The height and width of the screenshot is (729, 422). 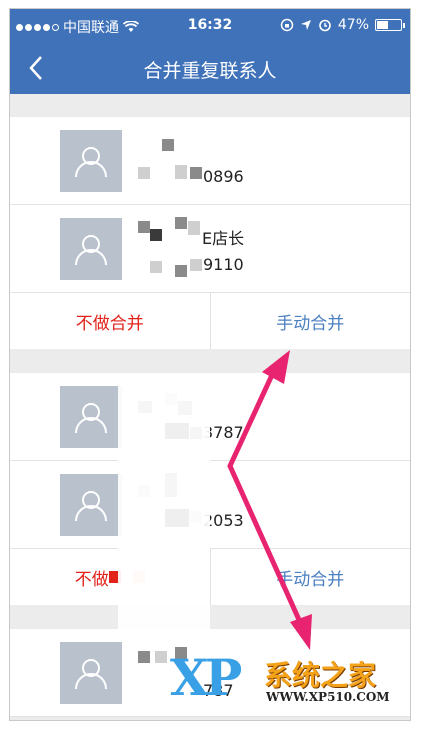 What do you see at coordinates (328, 697) in the screenshot?
I see `watermark-url: WWW.XP510.COM` at bounding box center [328, 697].